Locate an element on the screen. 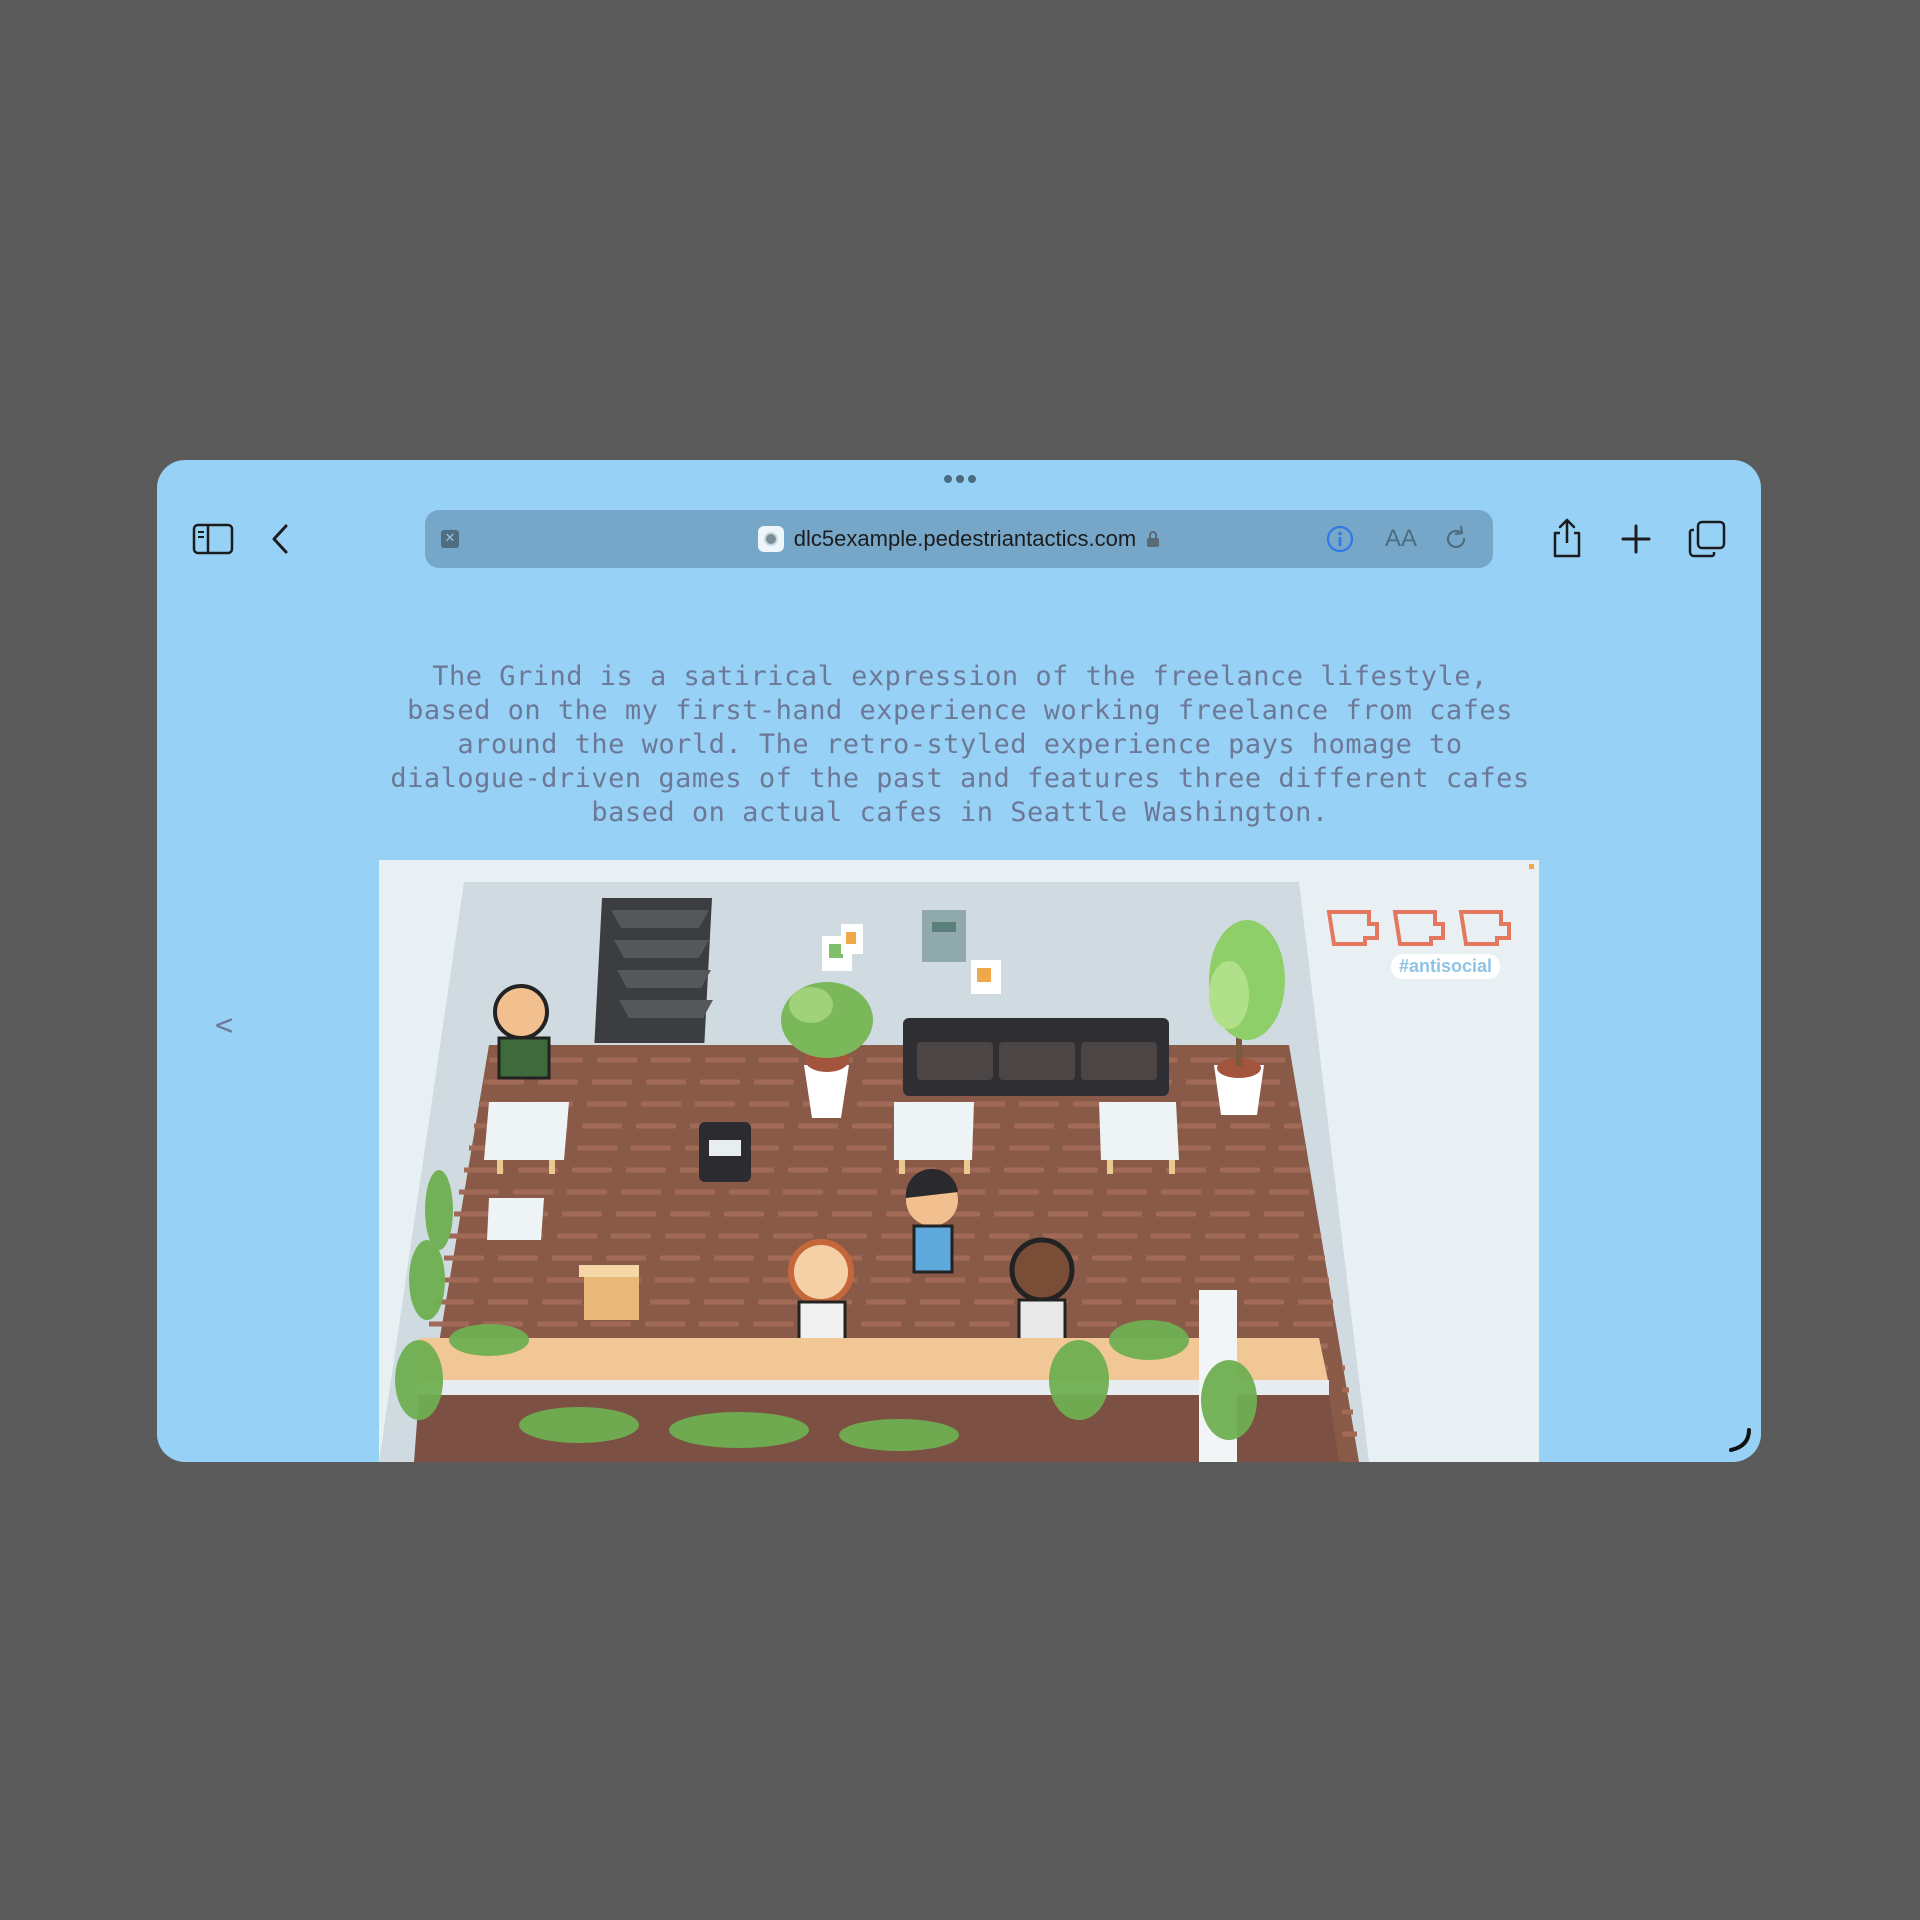 This screenshot has height=1920, width=1920. favicon-icon is located at coordinates (770, 539).